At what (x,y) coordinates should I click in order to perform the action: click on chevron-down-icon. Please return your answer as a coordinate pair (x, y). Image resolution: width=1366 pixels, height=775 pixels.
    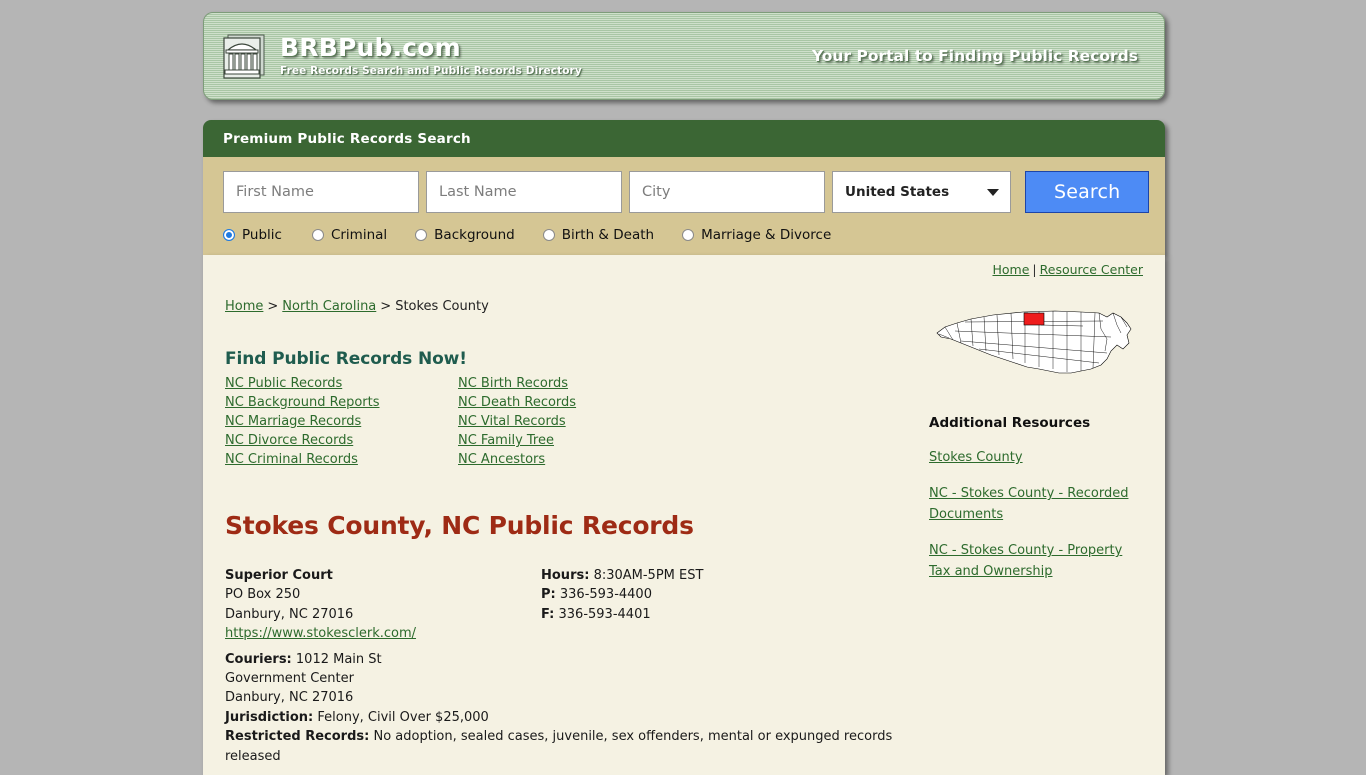
    Looking at the image, I should click on (993, 192).